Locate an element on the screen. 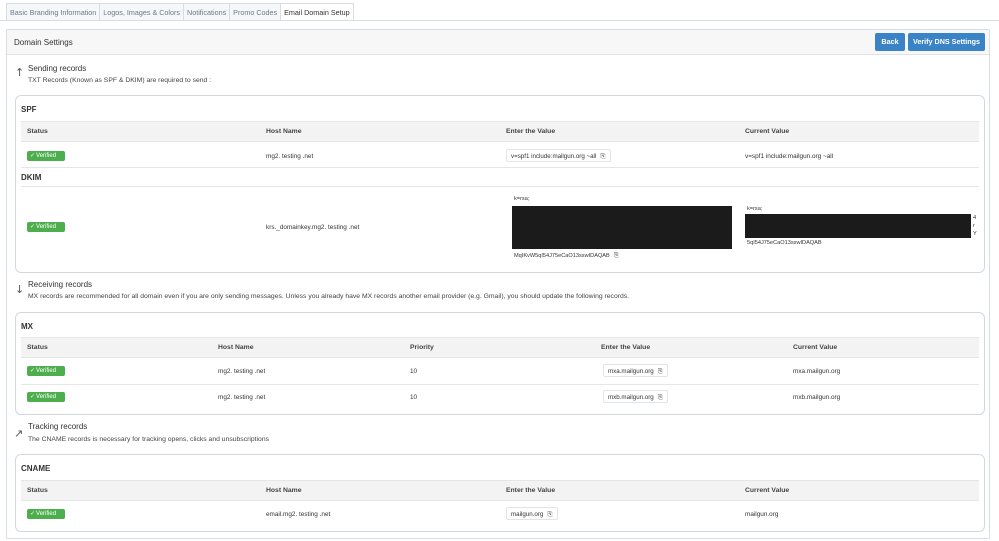 The height and width of the screenshot is (541, 999). dkim-current-edge-2: r is located at coordinates (974, 226).